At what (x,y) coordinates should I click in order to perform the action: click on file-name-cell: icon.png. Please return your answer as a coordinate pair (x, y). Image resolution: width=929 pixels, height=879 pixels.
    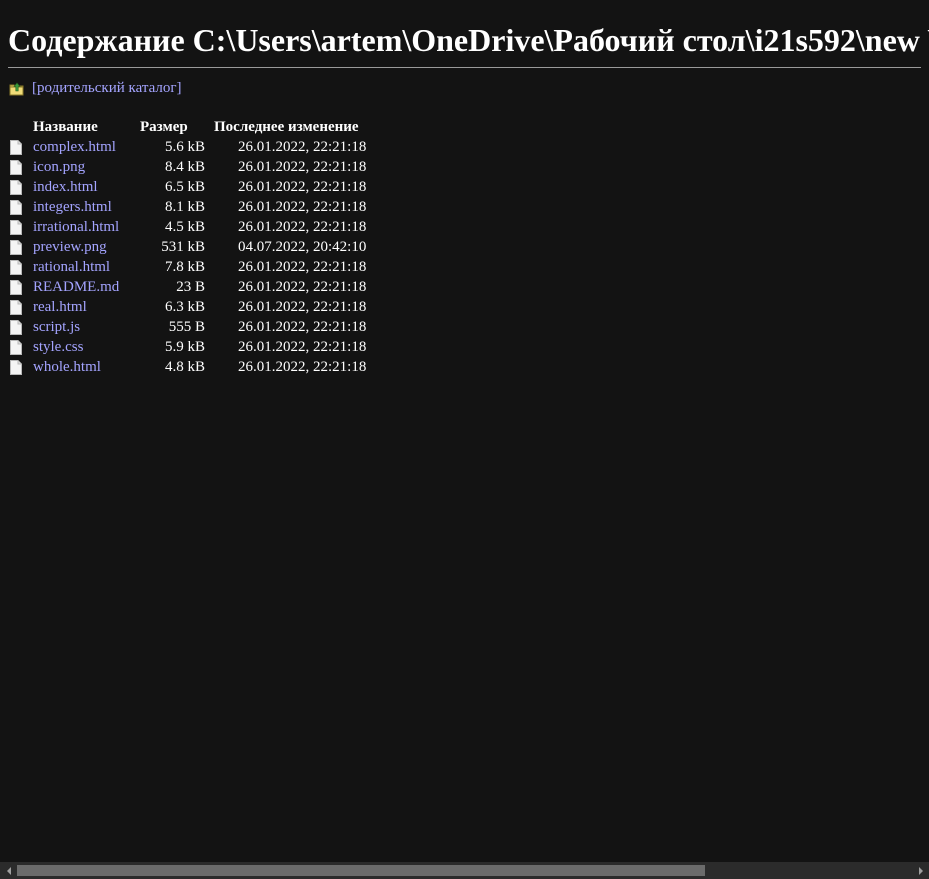
    Looking at the image, I should click on (86, 167).